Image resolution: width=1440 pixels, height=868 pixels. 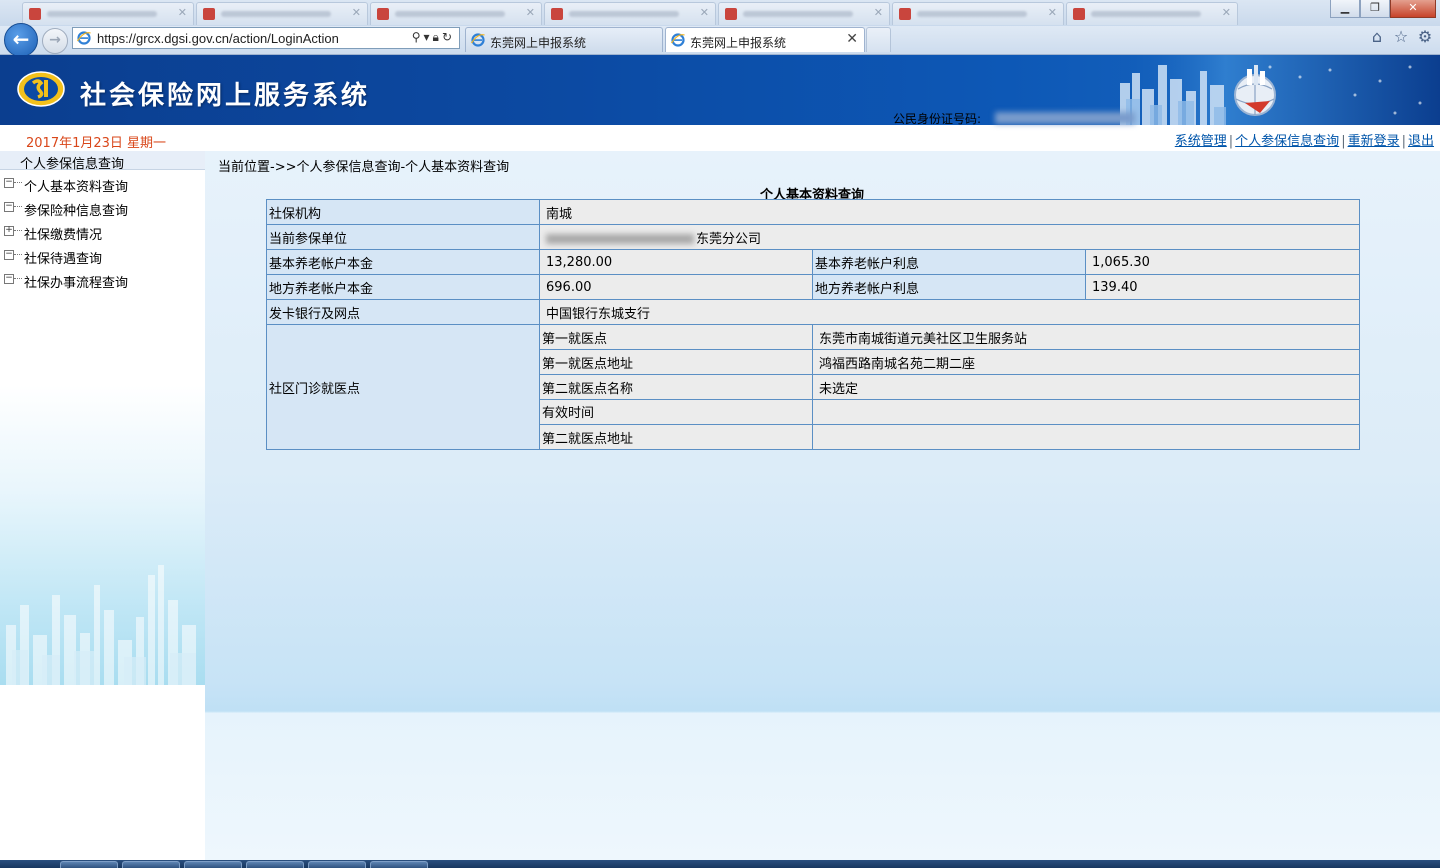 I want to click on valid-time-value, so click(x=1086, y=412).